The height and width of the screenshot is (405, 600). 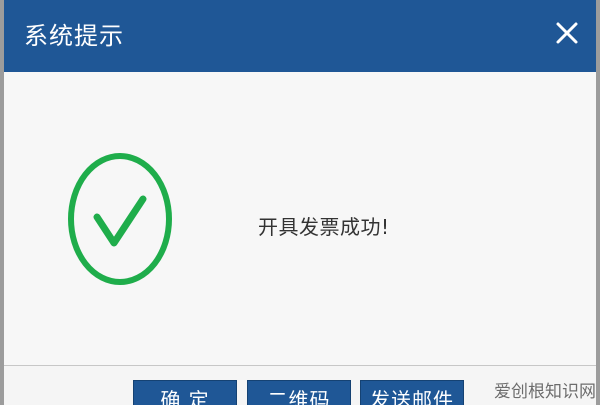 I want to click on qrcode-button: 二维码, so click(x=299, y=392).